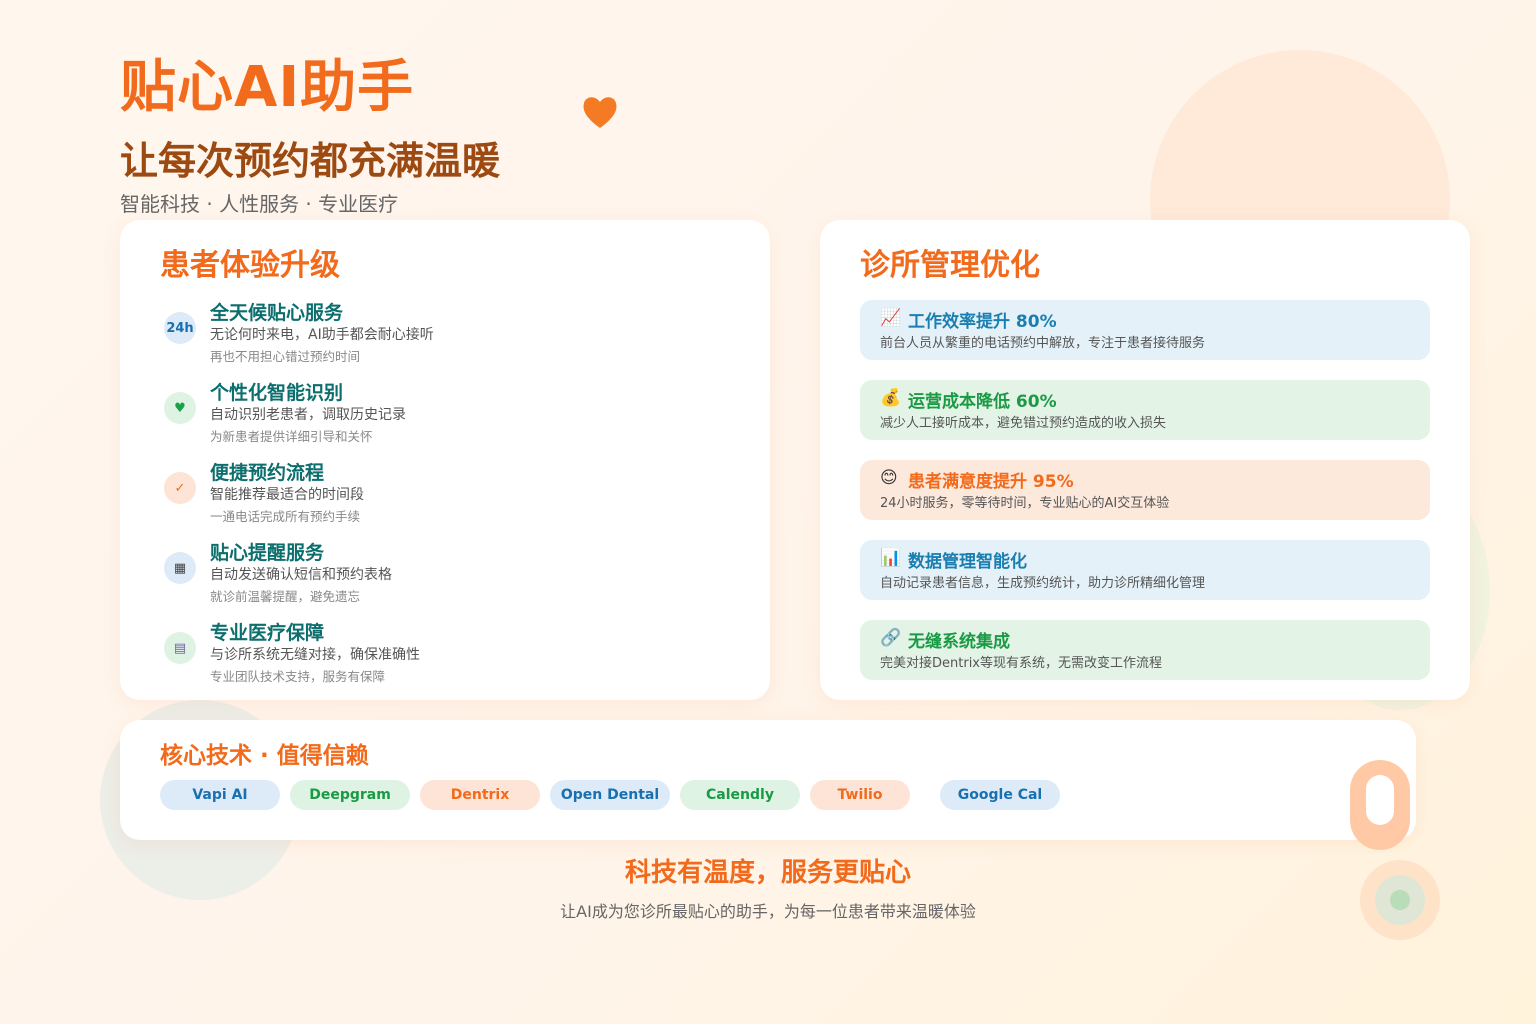 The height and width of the screenshot is (1024, 1536). What do you see at coordinates (768, 911) in the screenshot?
I see `footer-subtitle: 让AI成为您诊所最贴心的助手，为每一位患者带来温暖体验` at bounding box center [768, 911].